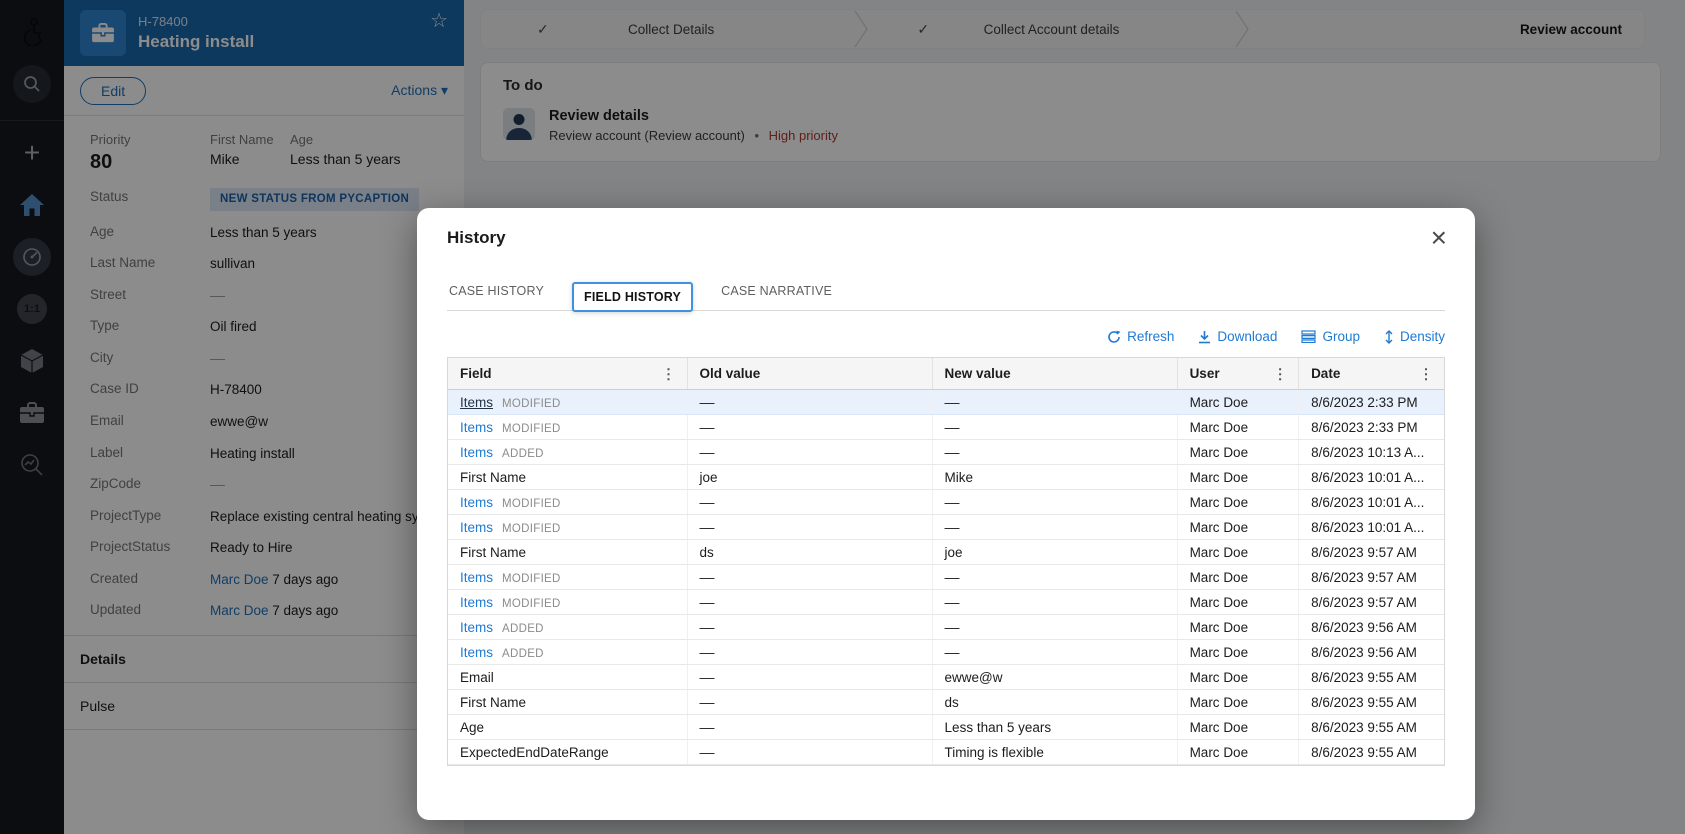 This screenshot has width=1685, height=834. Describe the element at coordinates (1055, 702) in the screenshot. I see `cell-new-value: ds` at that location.